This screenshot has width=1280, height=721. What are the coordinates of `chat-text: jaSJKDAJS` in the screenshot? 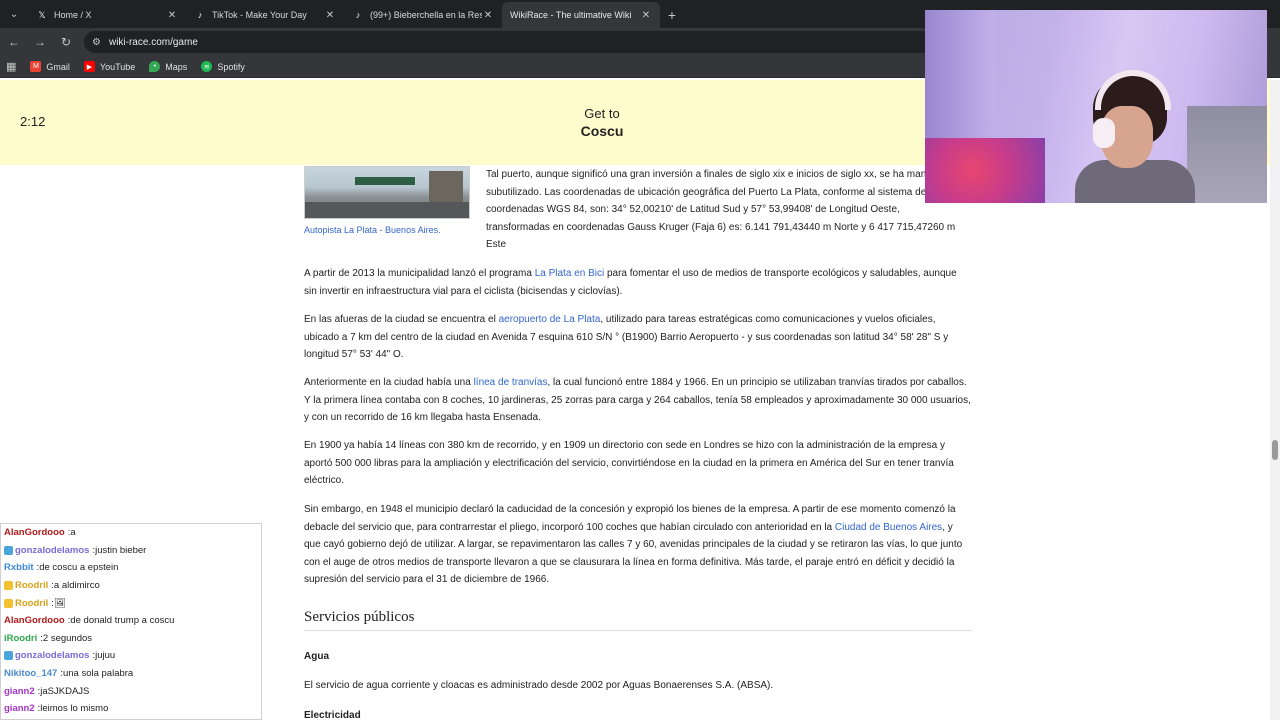 It's located at (65, 691).